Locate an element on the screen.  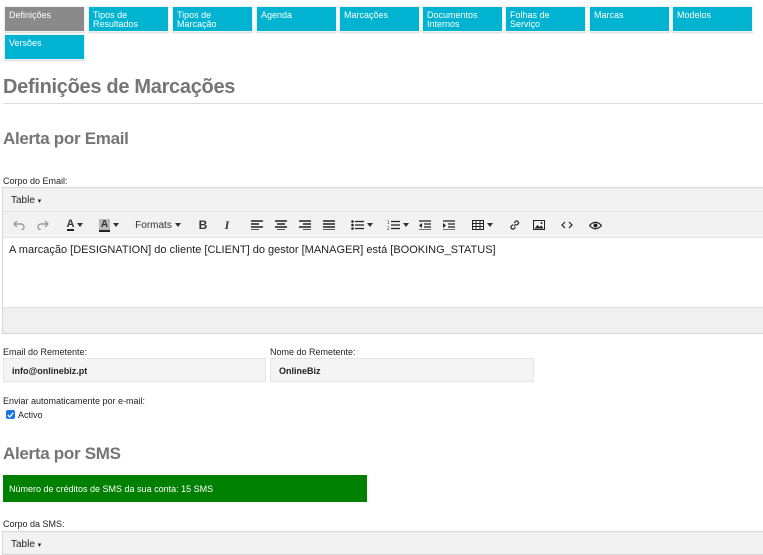
table-icon is located at coordinates (482, 225).